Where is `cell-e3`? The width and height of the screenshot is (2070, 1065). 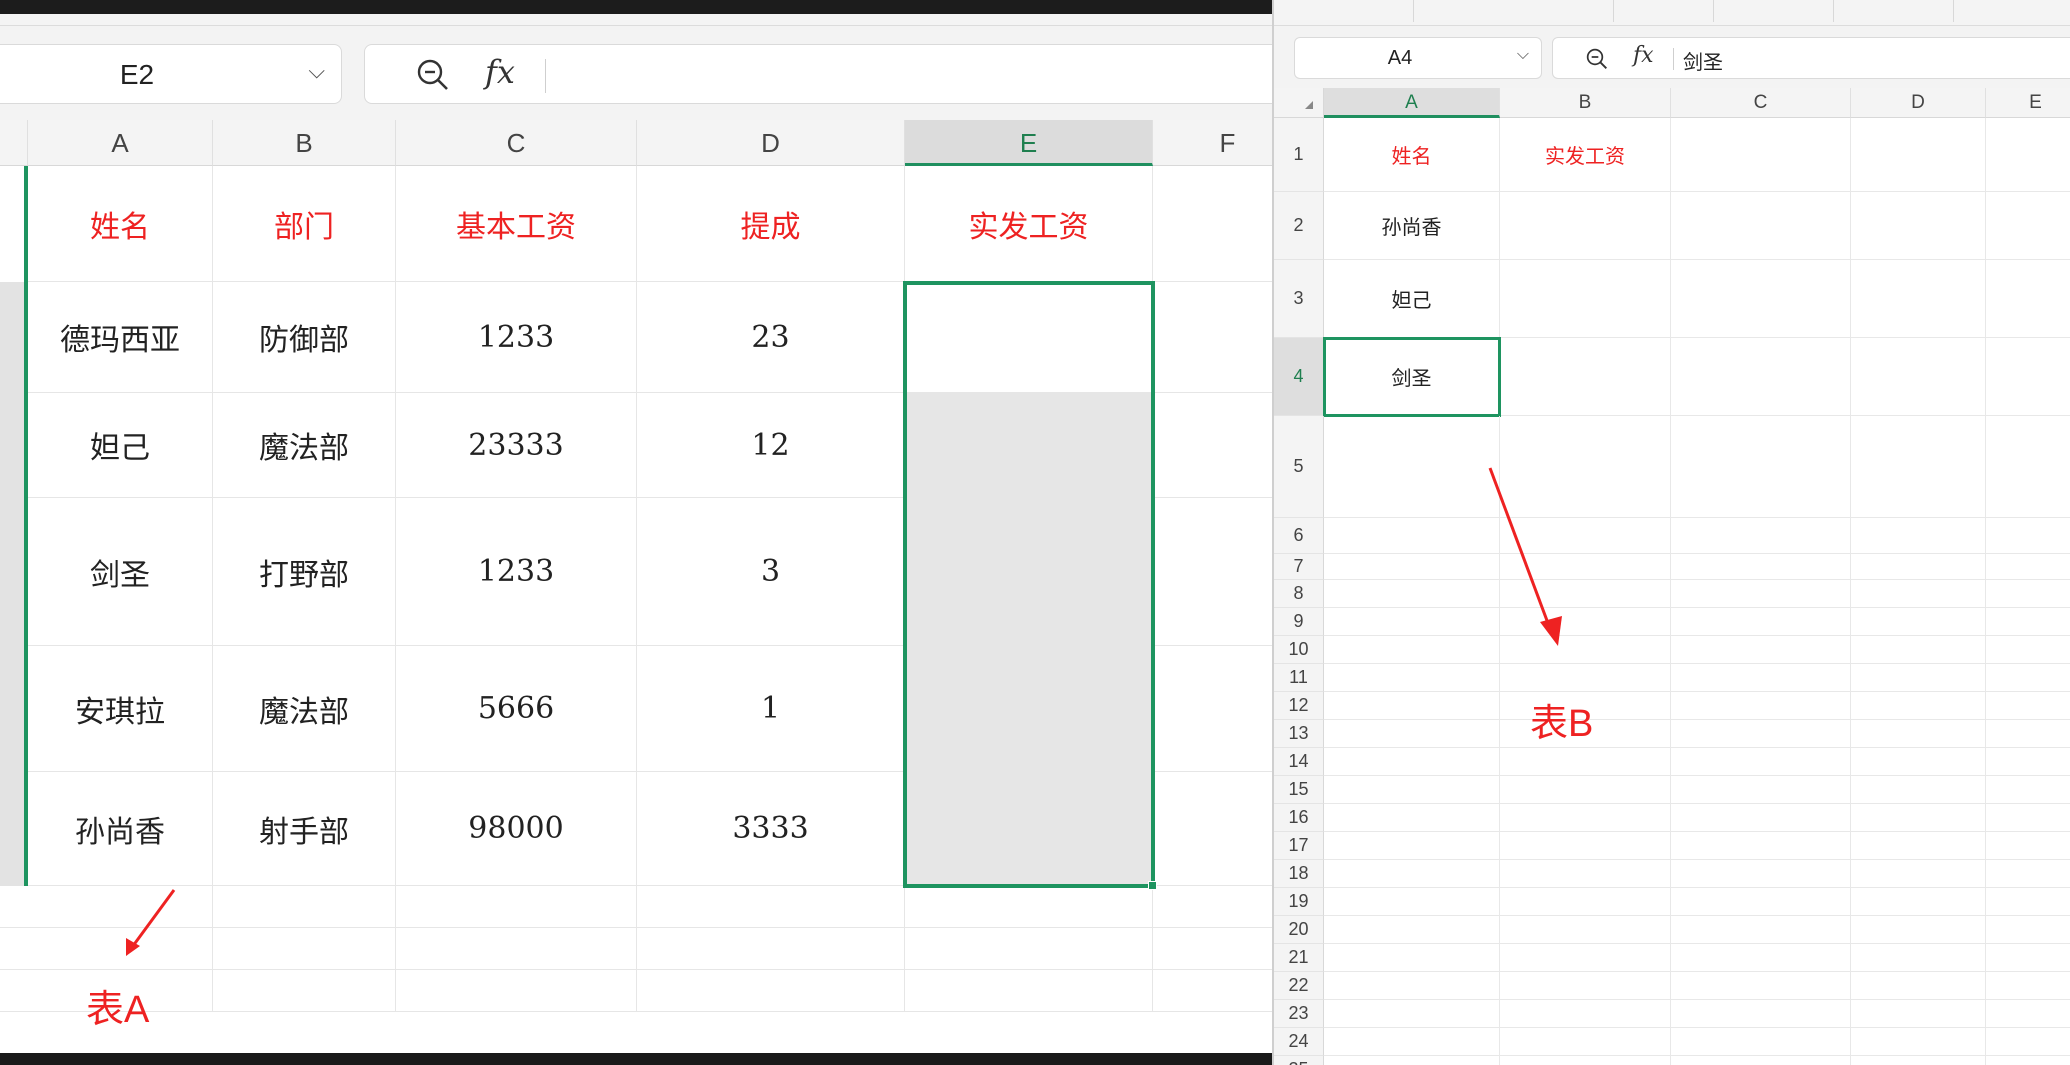
cell-e3 is located at coordinates (2028, 299).